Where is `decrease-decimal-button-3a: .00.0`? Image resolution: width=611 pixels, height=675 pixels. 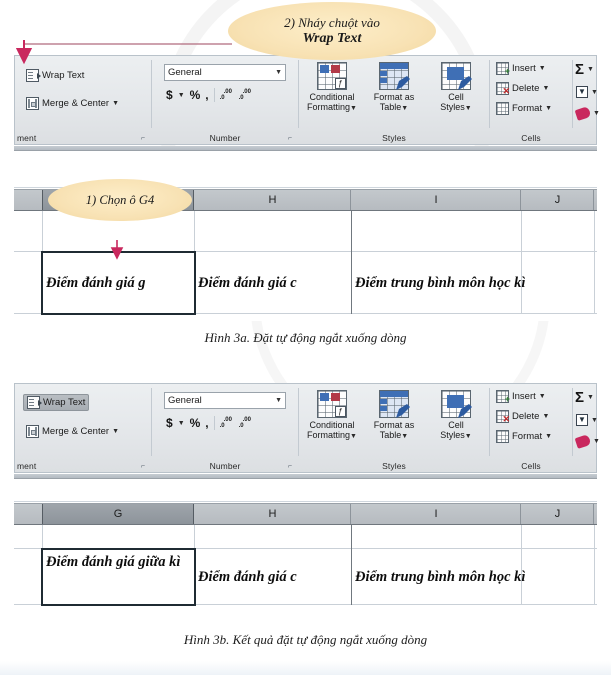
decrease-decimal-button-3a: .00.0 is located at coordinates (246, 95).